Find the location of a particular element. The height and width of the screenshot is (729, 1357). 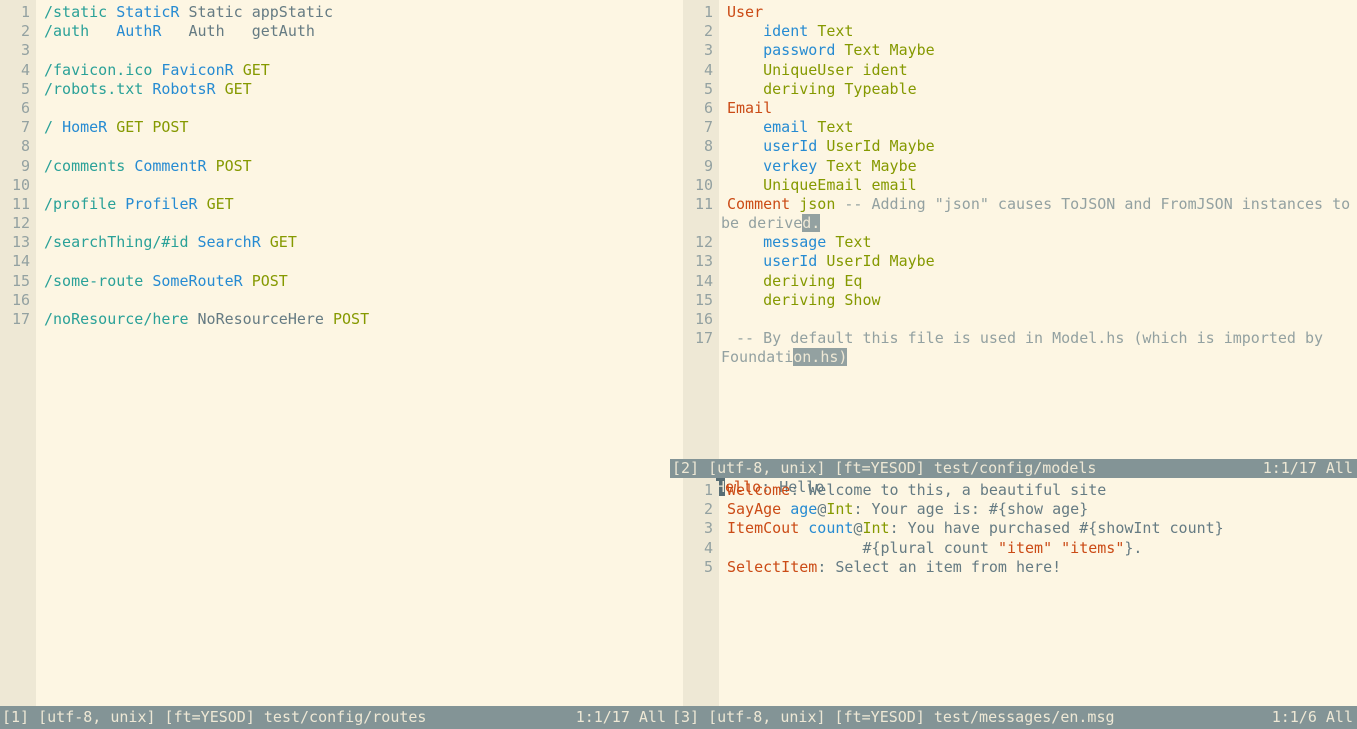

code-token-highlight: d. is located at coordinates (811, 223).